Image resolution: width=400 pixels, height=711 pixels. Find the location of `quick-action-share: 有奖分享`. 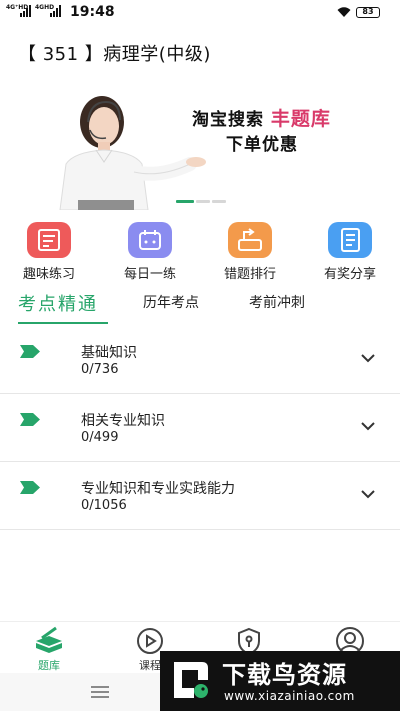

quick-action-share: 有奖分享 is located at coordinates (350, 252).